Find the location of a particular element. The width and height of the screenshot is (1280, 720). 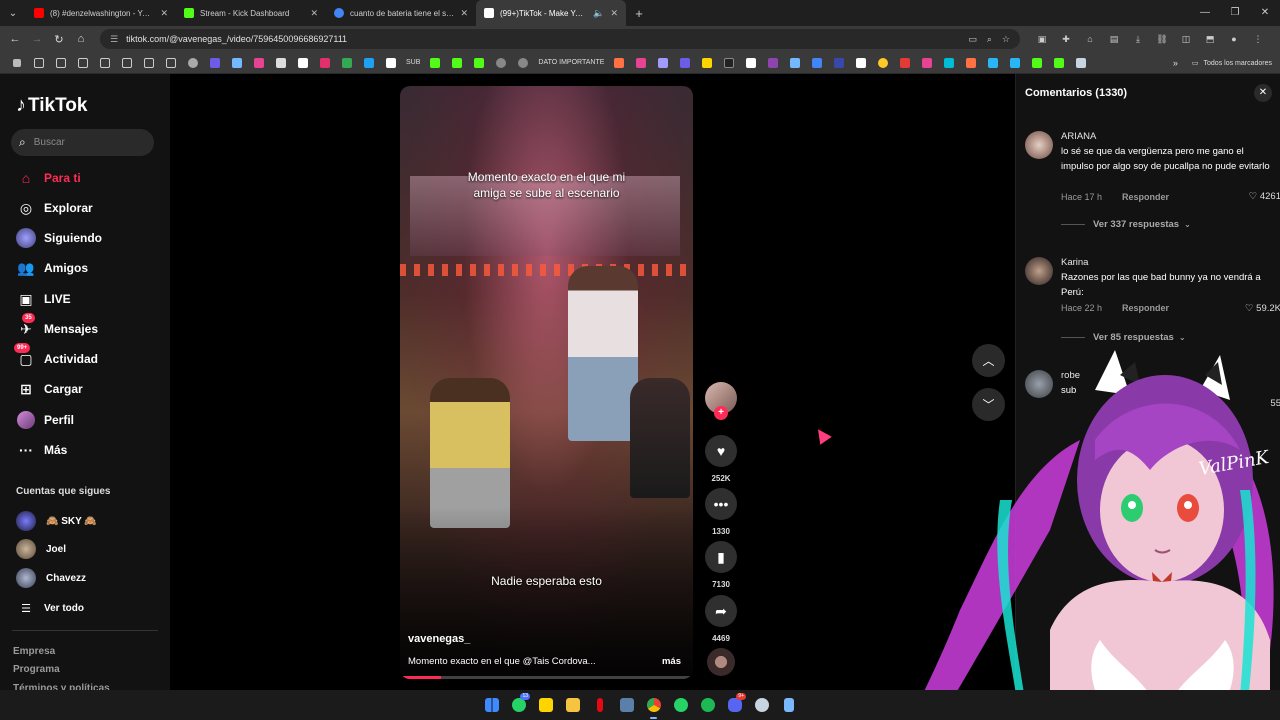

nav-perfil: Perfil is located at coordinates (45, 420).